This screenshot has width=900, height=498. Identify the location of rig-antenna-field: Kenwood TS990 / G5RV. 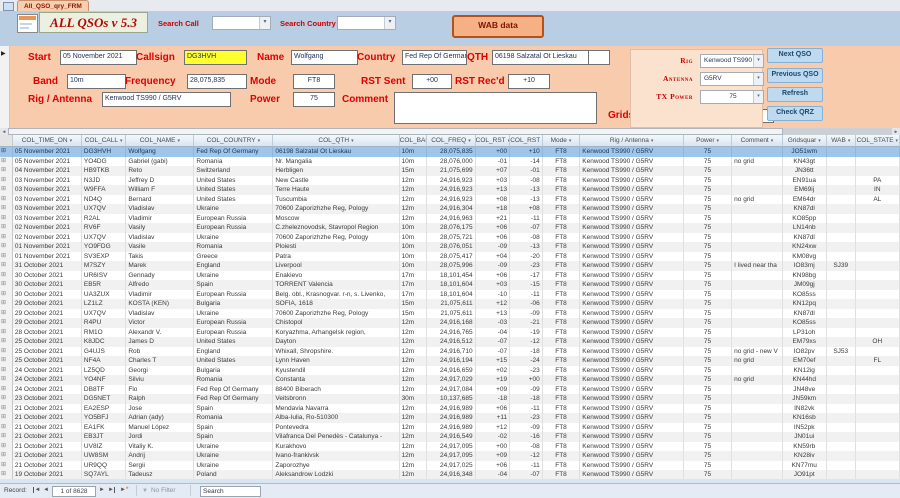
(166, 99).